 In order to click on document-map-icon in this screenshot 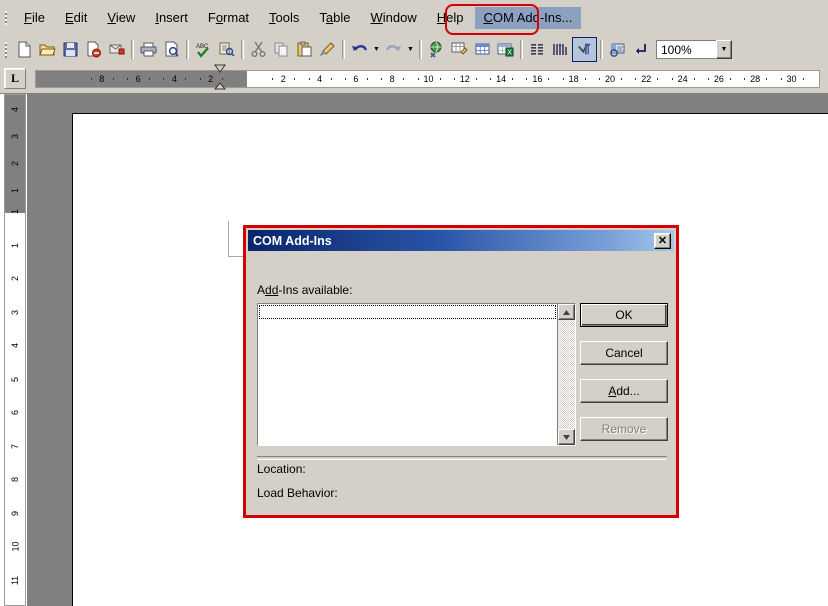, I will do `click(617, 49)`.